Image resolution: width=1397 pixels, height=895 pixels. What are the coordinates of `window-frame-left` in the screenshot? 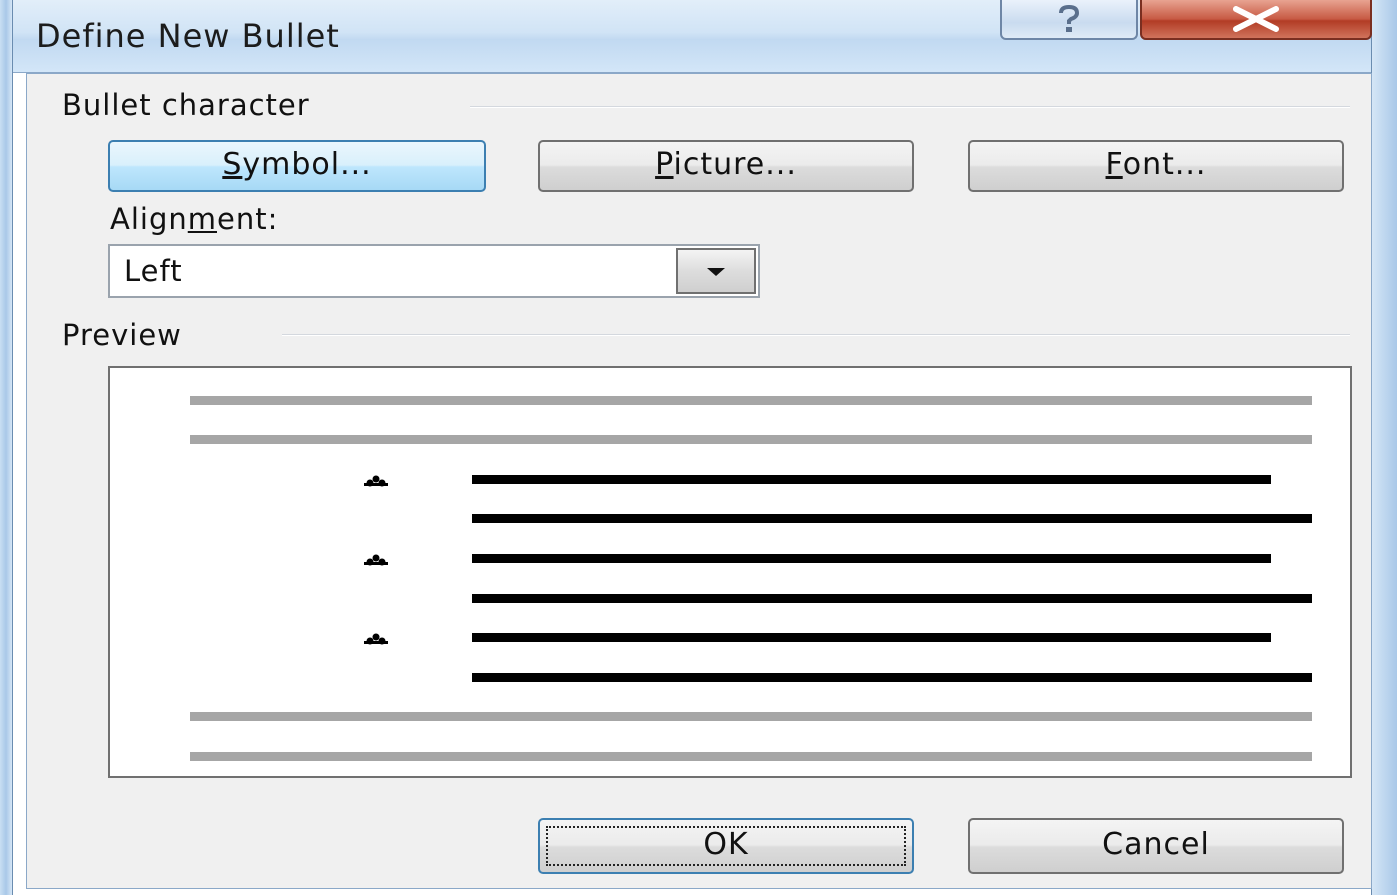 It's located at (6, 447).